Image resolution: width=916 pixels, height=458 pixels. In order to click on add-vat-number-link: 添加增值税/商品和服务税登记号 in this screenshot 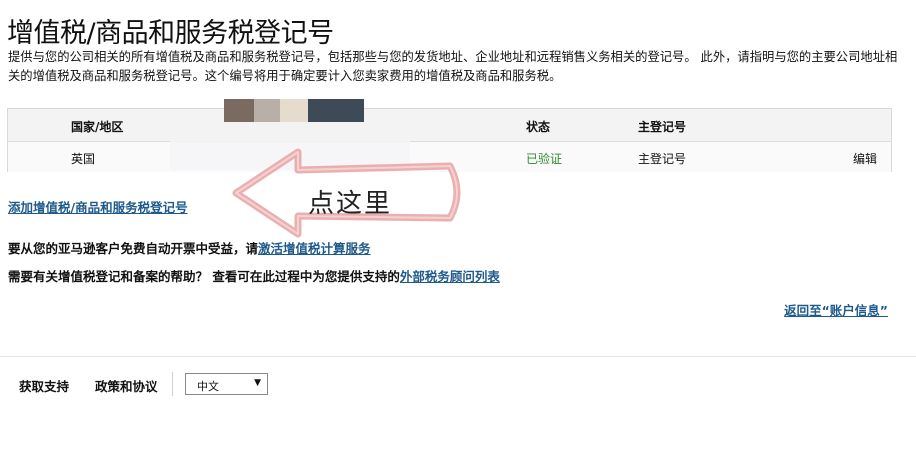, I will do `click(98, 206)`.